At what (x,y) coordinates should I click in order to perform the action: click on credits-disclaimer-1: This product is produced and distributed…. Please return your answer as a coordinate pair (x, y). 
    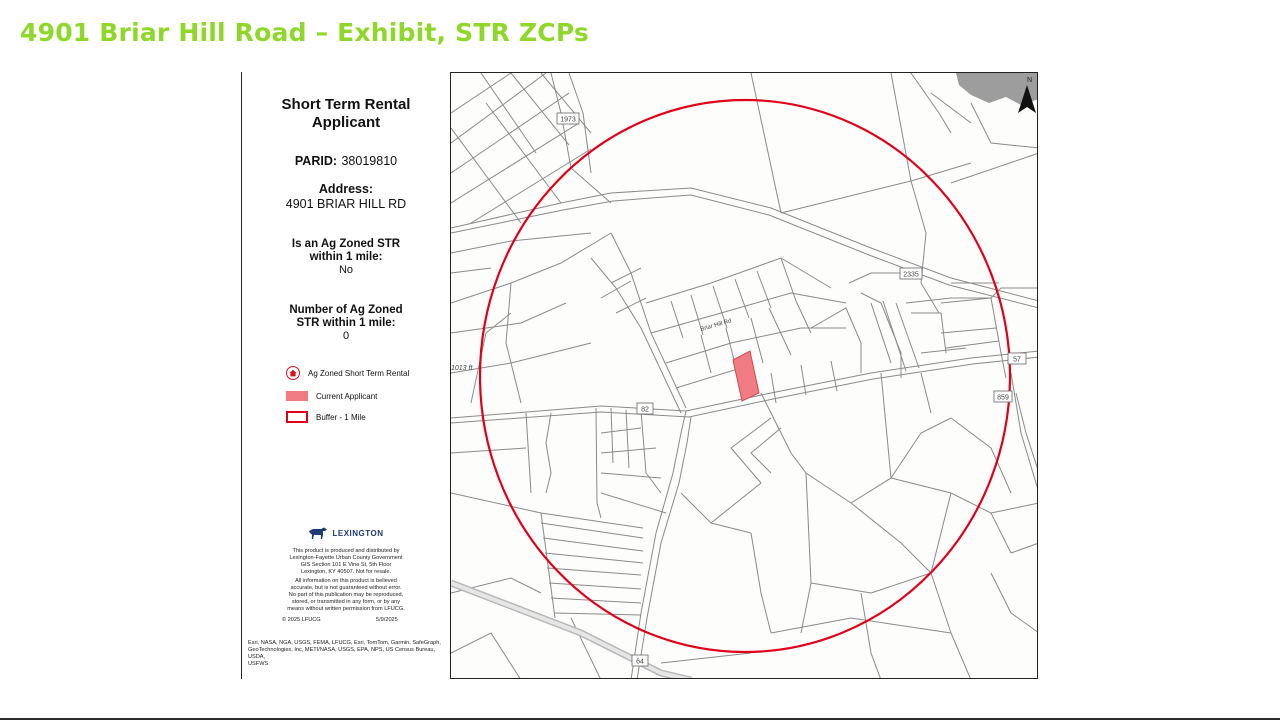
    Looking at the image, I should click on (346, 562).